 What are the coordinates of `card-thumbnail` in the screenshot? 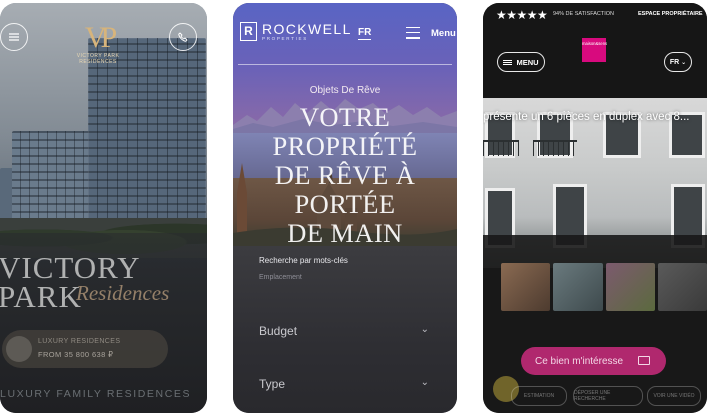 It's located at (19, 349).